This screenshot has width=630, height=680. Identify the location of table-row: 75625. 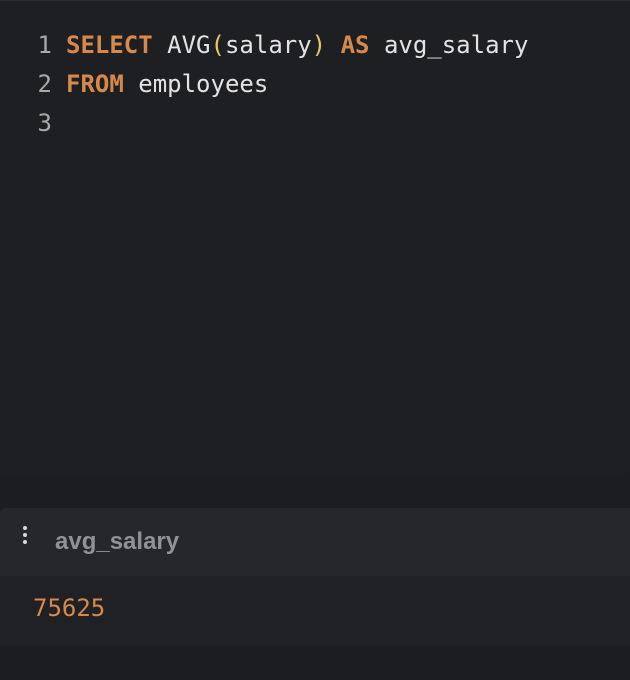
(315, 611).